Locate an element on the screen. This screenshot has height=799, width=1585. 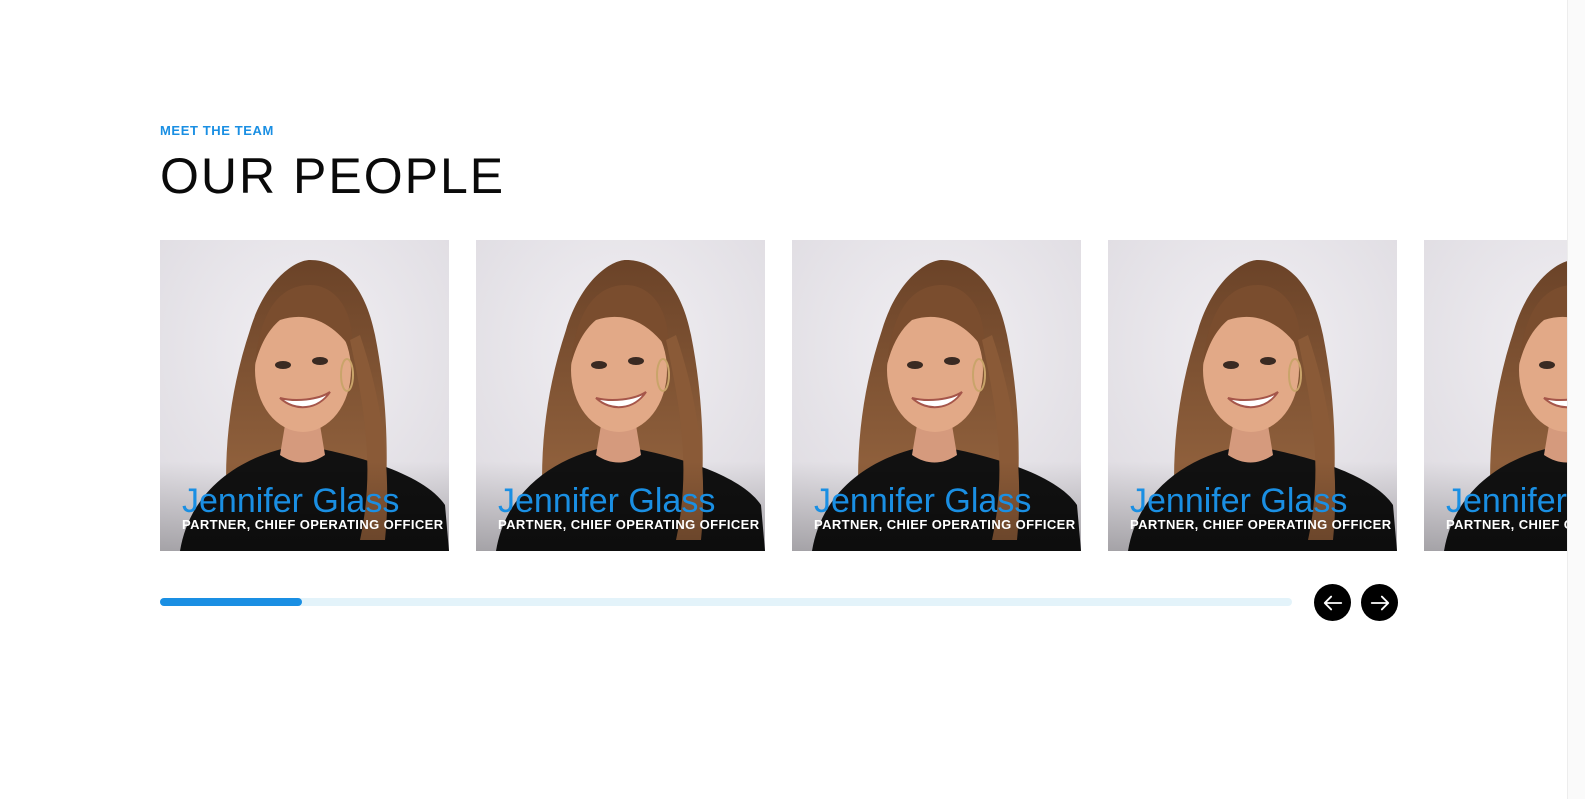
arrow-left-icon is located at coordinates (1332, 602).